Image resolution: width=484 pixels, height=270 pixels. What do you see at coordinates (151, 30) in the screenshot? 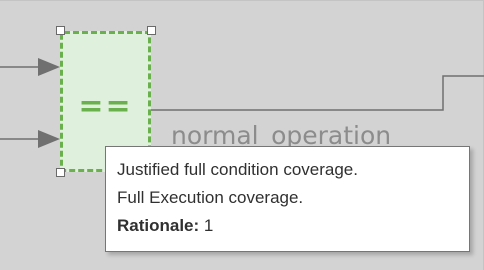
I see `resize-handle-top-right` at bounding box center [151, 30].